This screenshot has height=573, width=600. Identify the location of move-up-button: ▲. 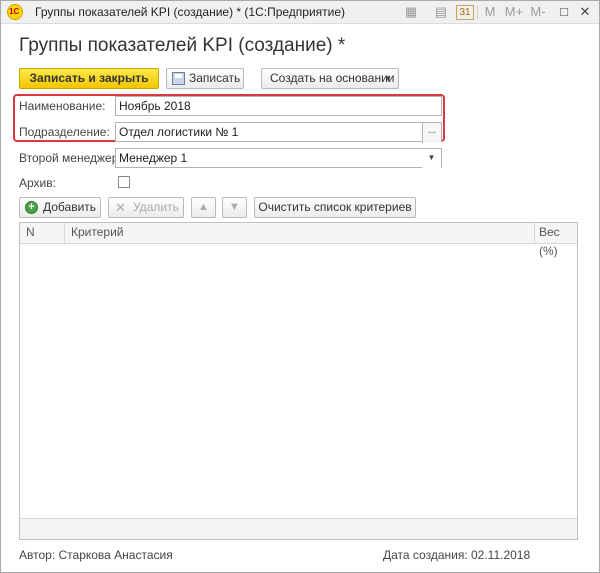
(203, 207).